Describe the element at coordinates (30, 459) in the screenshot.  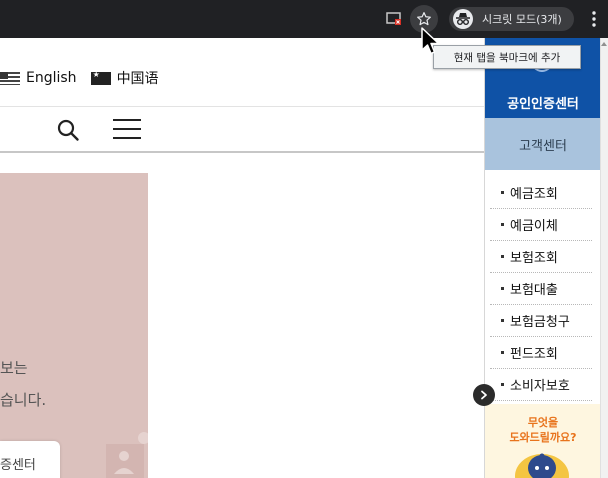
I see `banner-card: 증센터` at that location.